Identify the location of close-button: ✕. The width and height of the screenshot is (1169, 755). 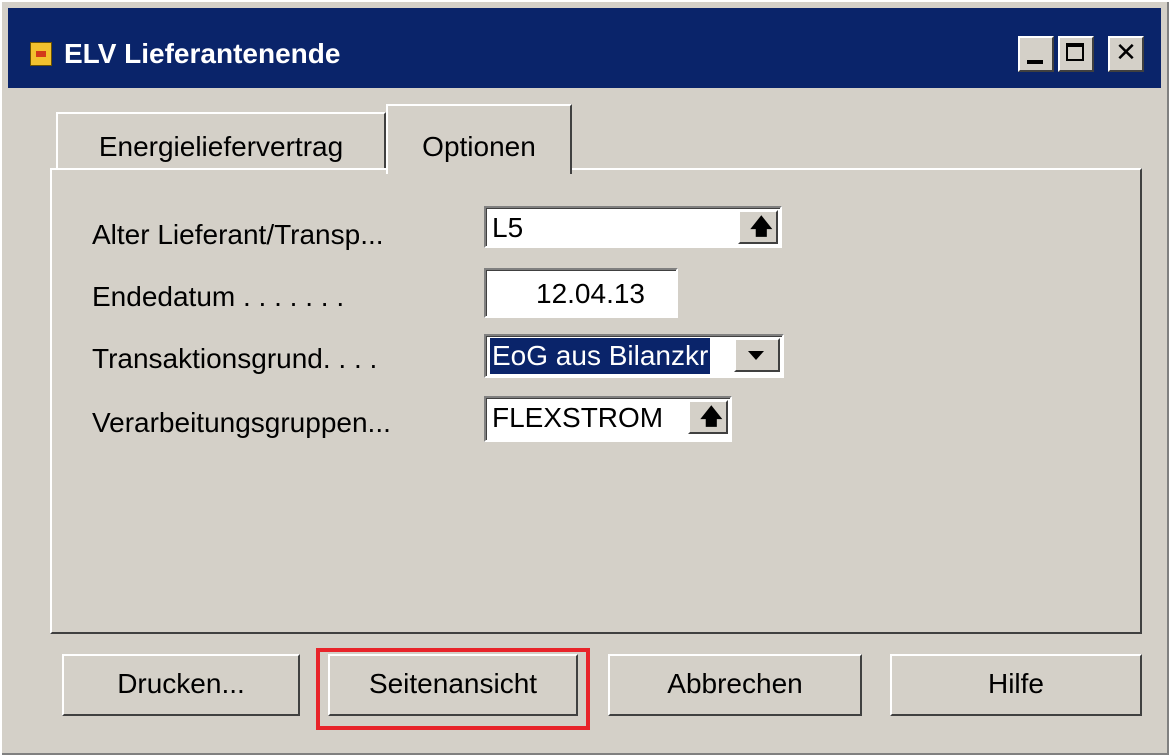
(1126, 54).